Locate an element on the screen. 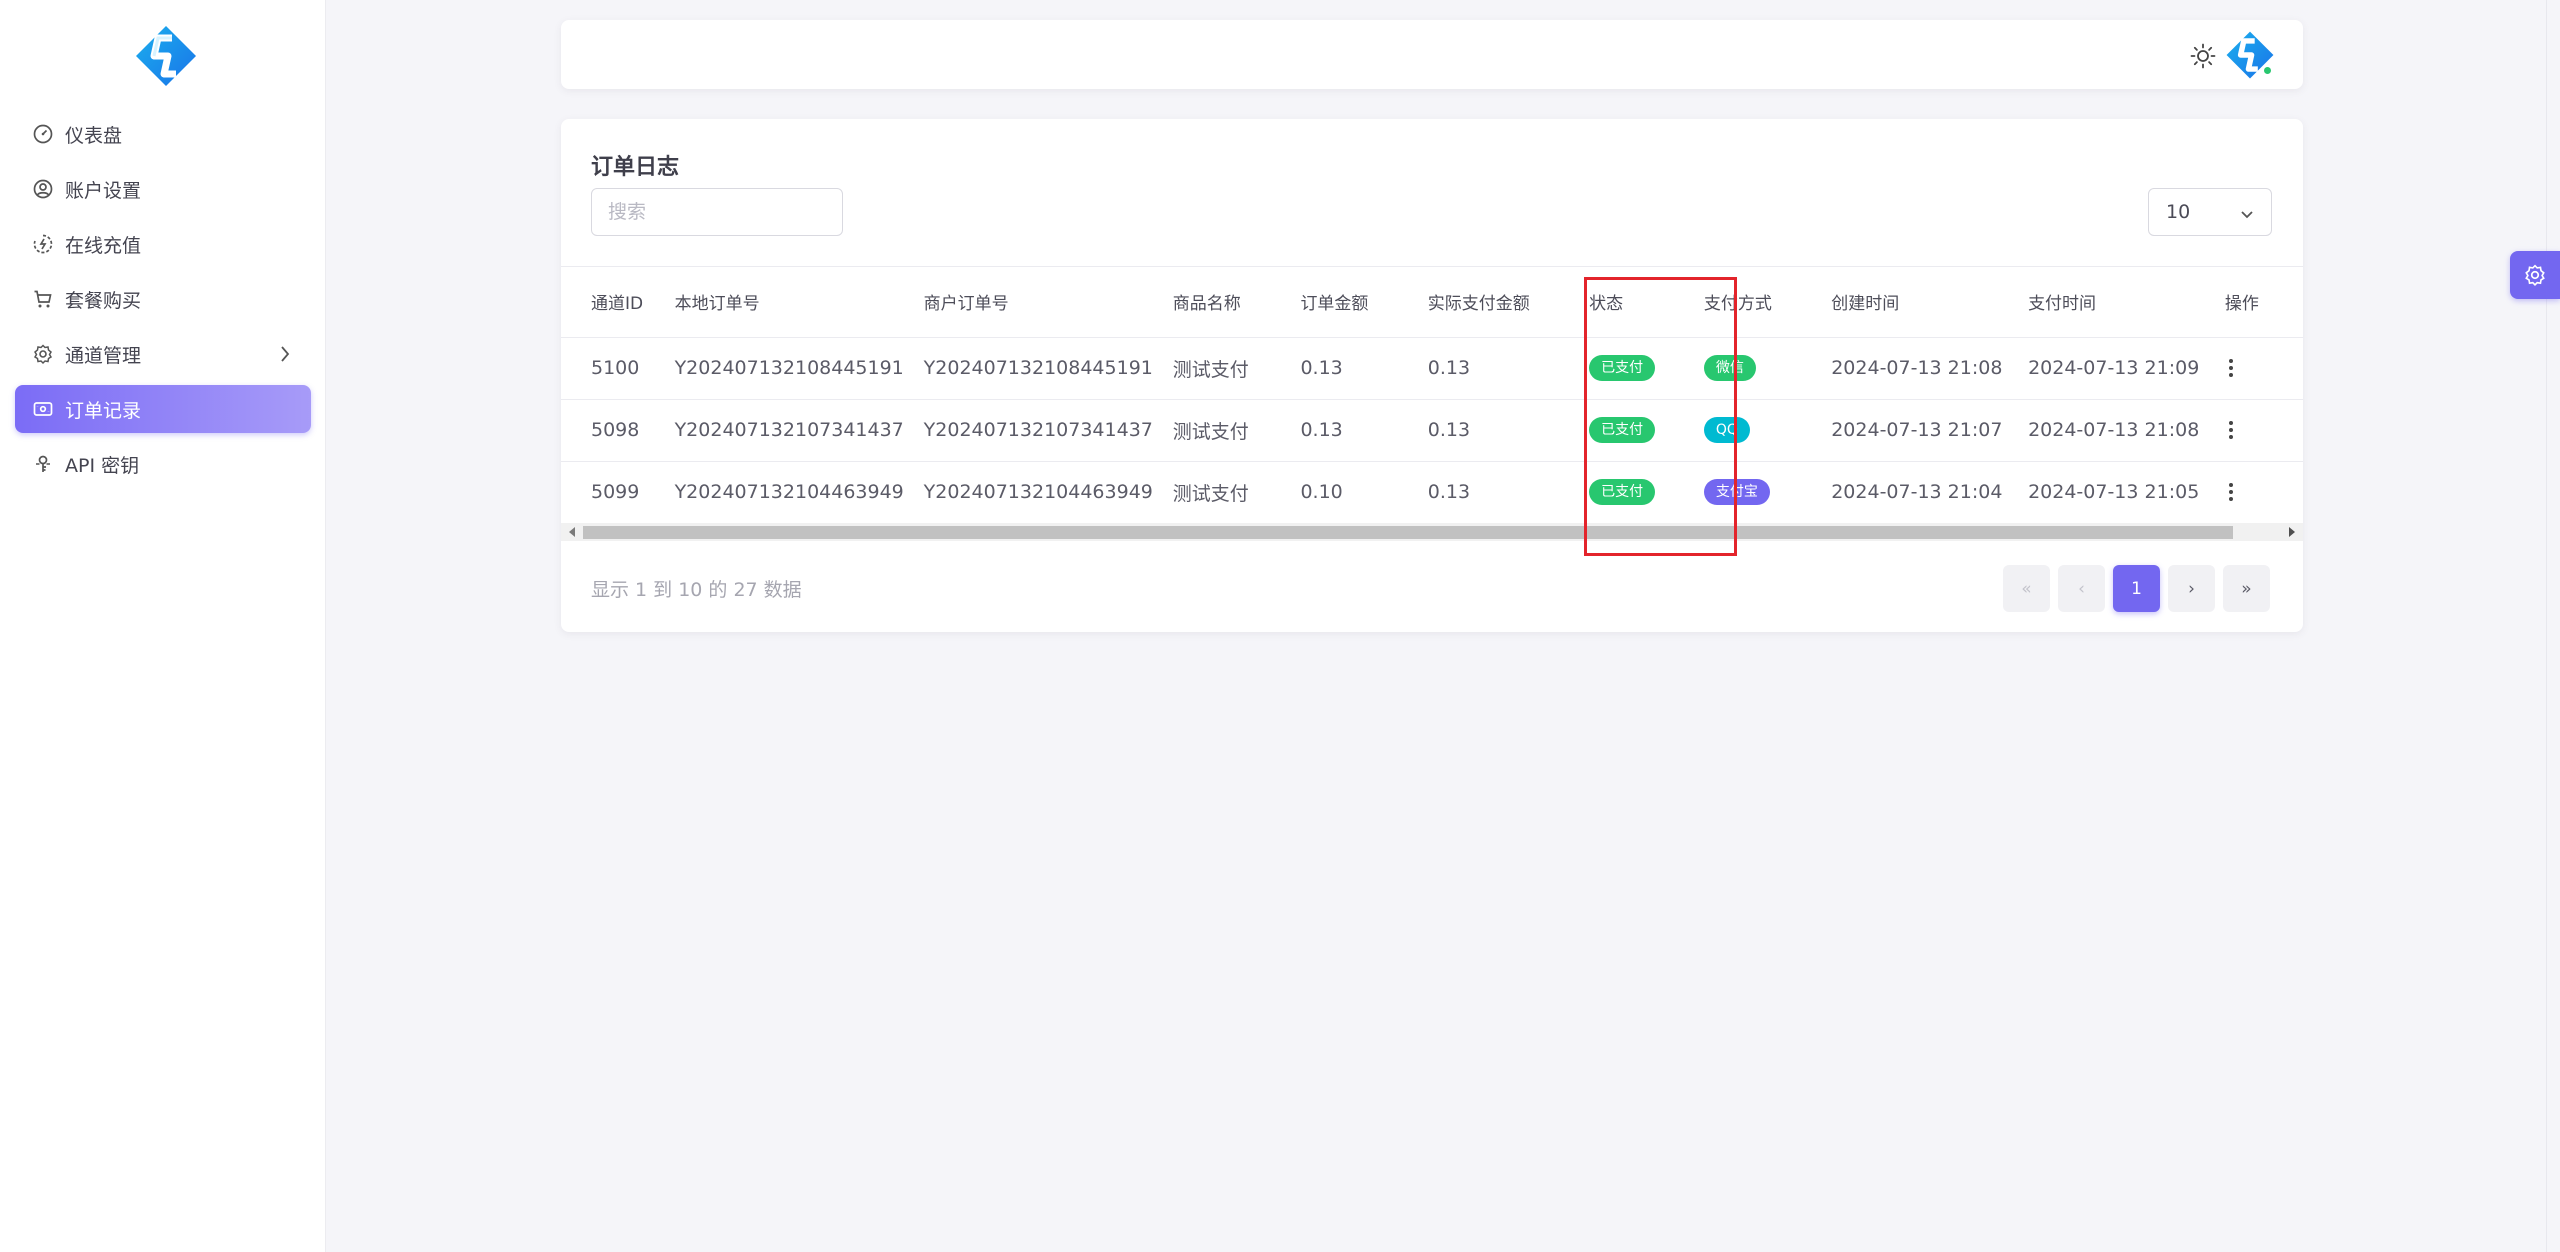 This screenshot has width=2560, height=1252. column-header: 商品名称 is located at coordinates (1236, 302).